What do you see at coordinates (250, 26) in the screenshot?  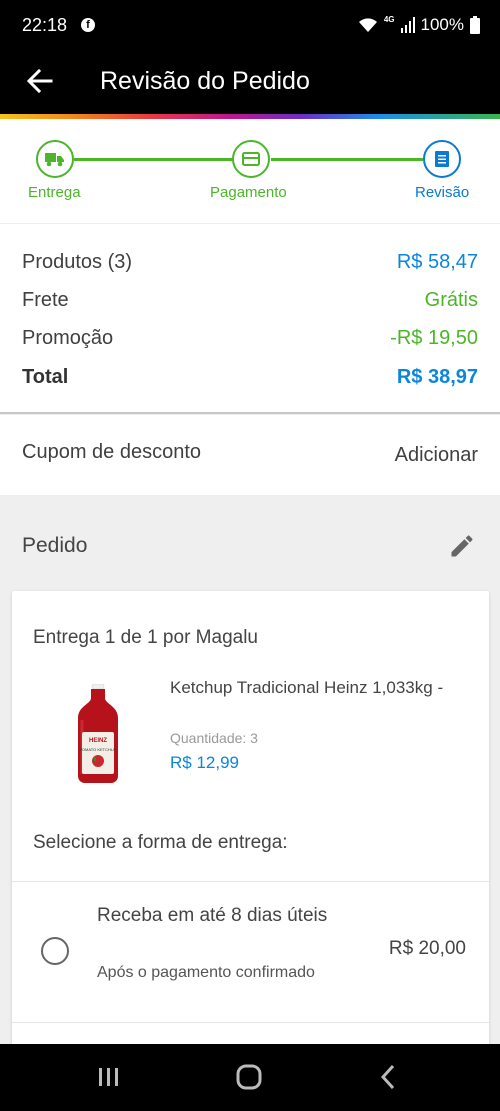 I see `status-bar: 22:18 f 4G 100%` at bounding box center [250, 26].